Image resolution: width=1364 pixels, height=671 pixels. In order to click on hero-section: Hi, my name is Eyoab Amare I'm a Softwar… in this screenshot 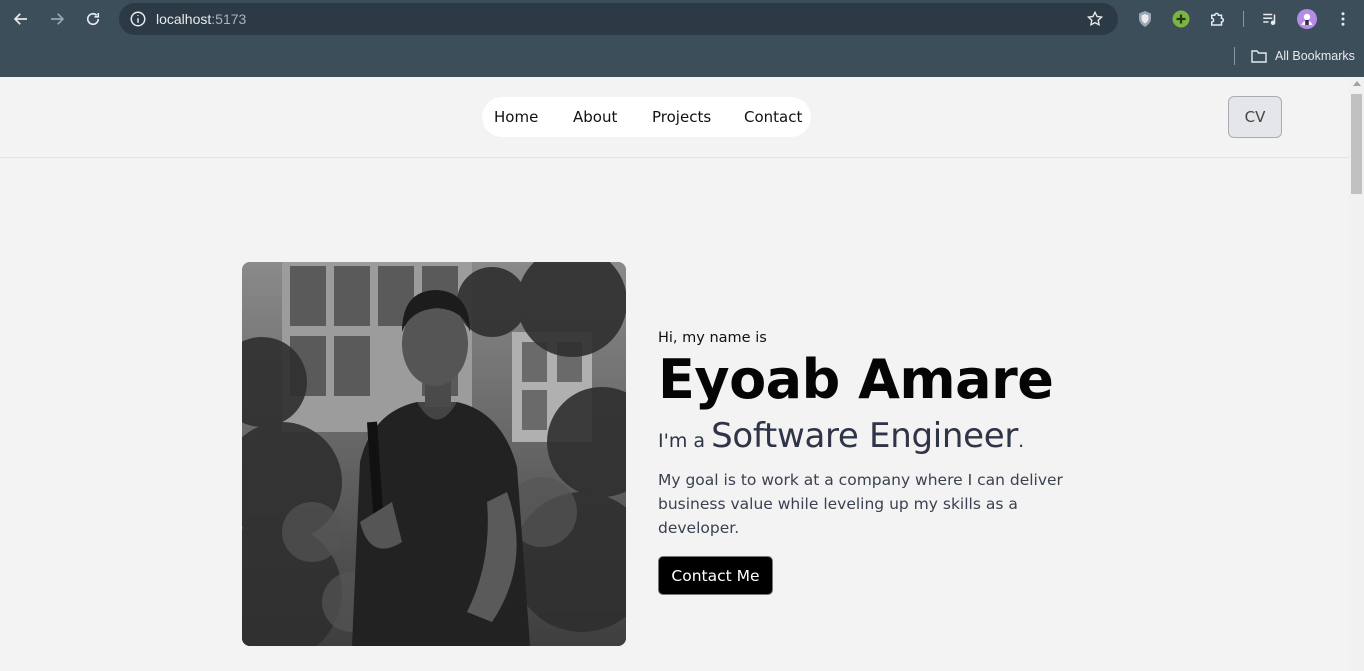, I will do `click(888, 462)`.